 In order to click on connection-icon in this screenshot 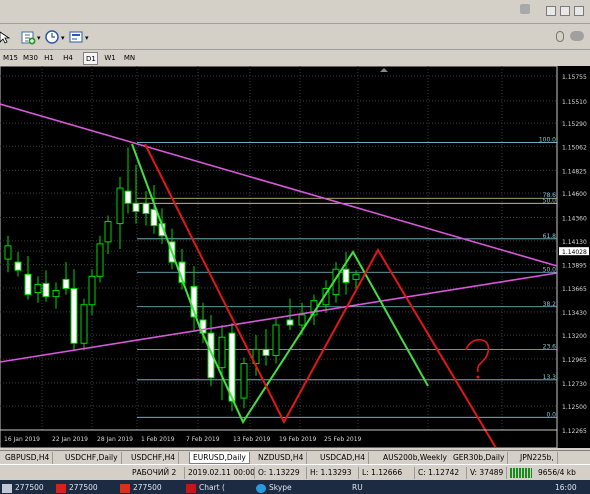, I will do `click(521, 473)`.